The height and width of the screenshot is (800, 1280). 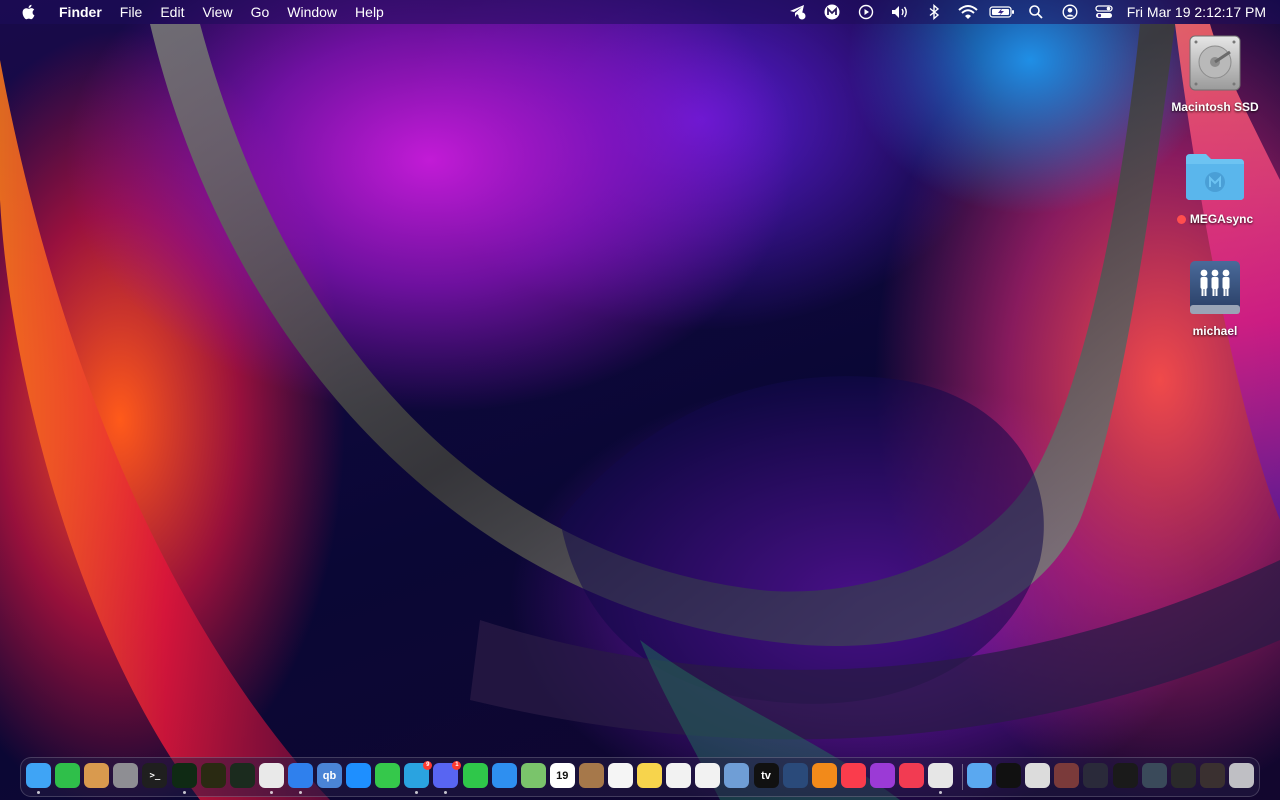 I want to click on dock-icon-glyph: 19, so click(x=562, y=775).